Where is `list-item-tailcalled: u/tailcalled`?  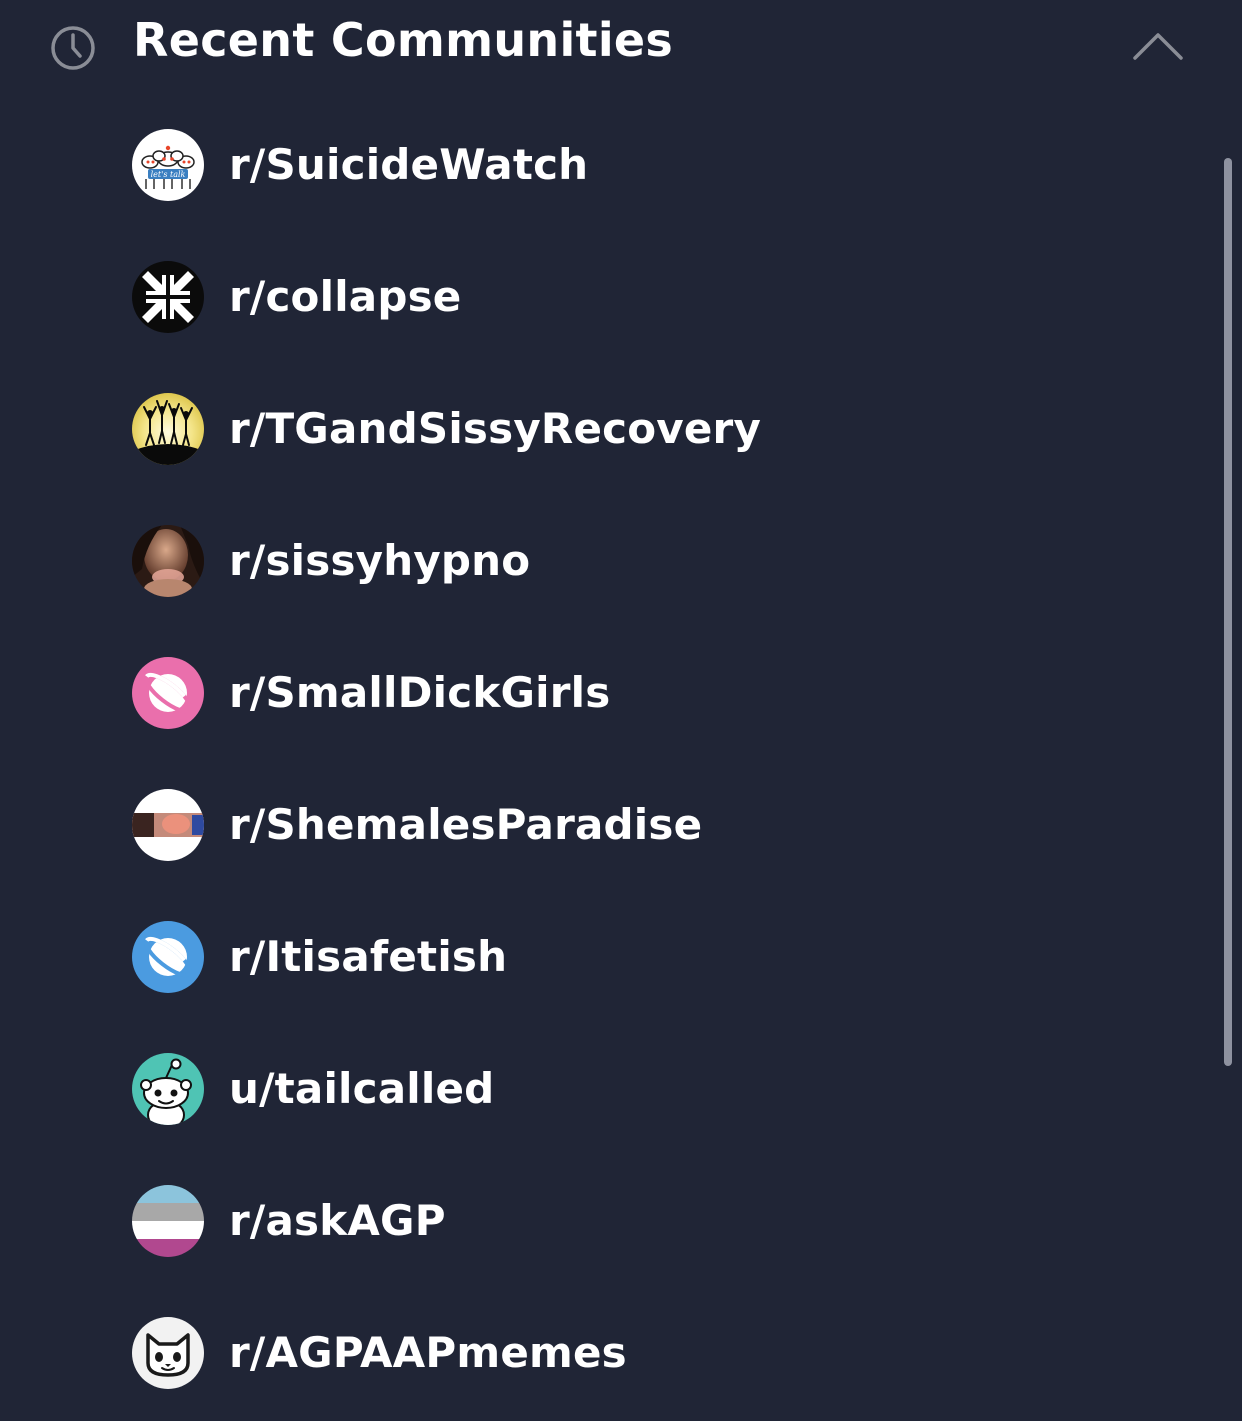 list-item-tailcalled: u/tailcalled is located at coordinates (660, 1089).